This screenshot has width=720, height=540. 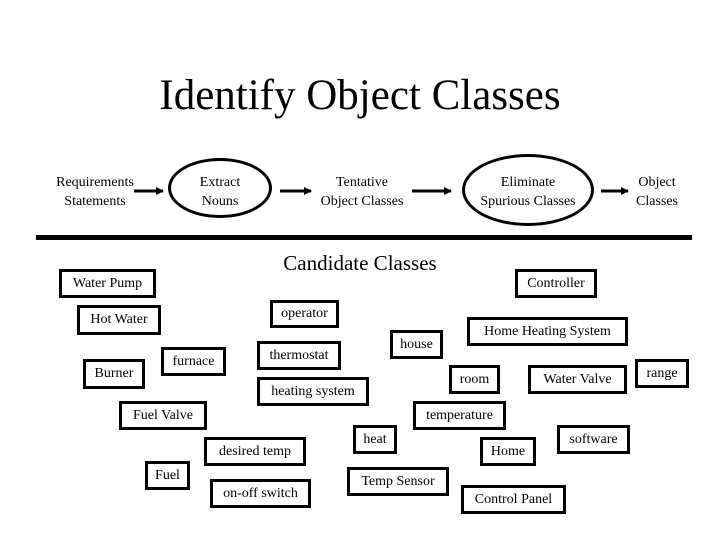 I want to click on class-box-hot-water: Hot Water, so click(x=119, y=320).